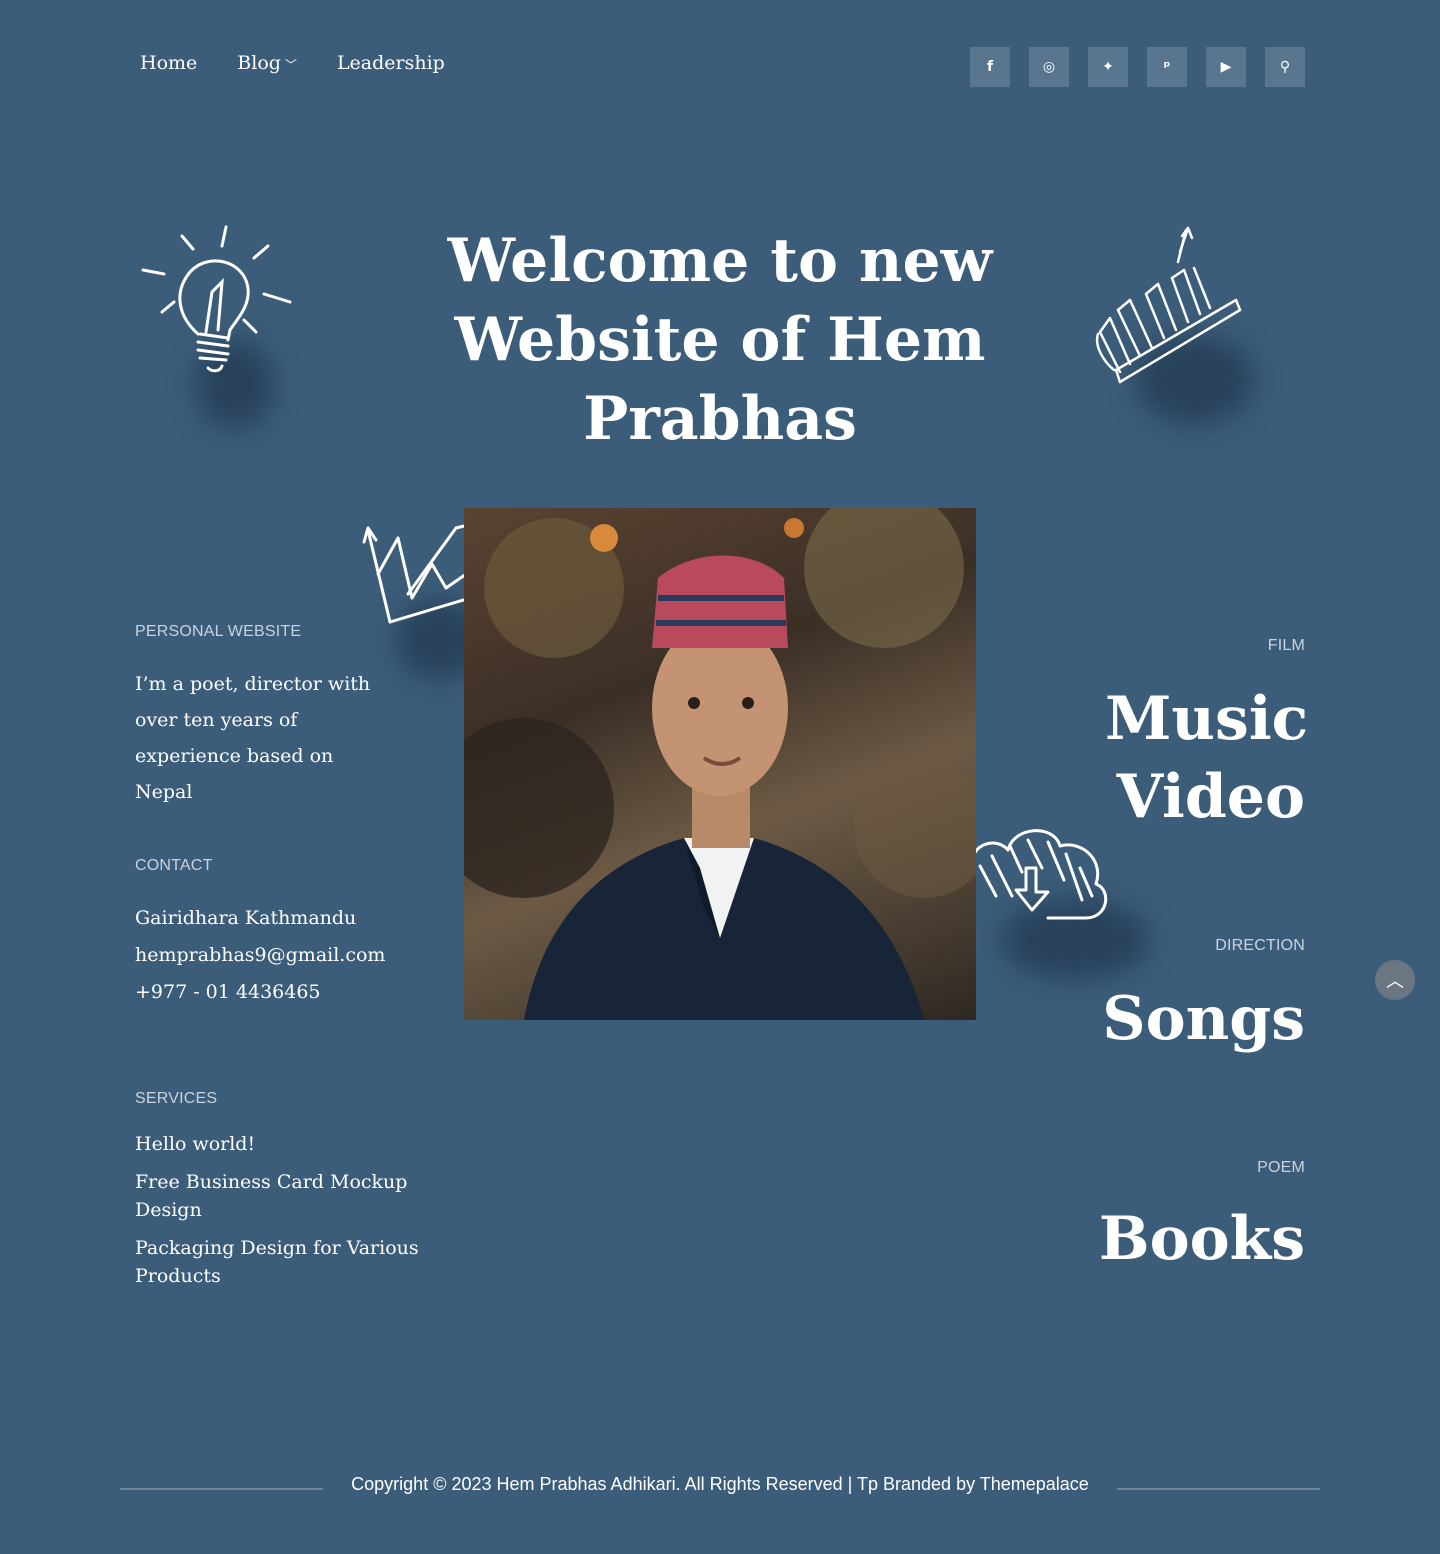  I want to click on main-nav: Home Blog ﹀ Leadership, so click(292, 63).